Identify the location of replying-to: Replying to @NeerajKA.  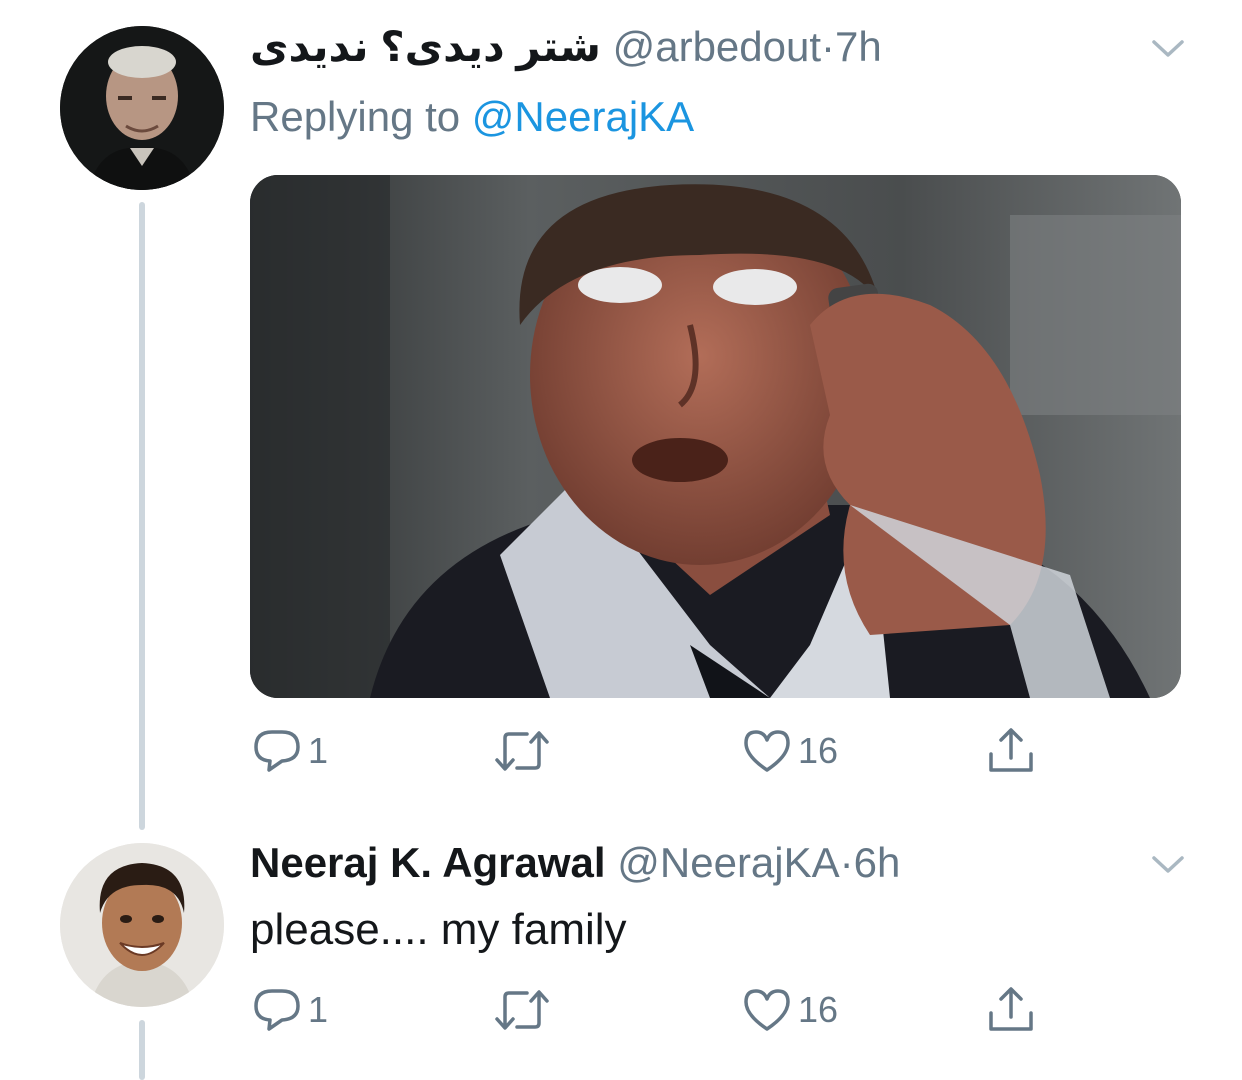
(472, 117).